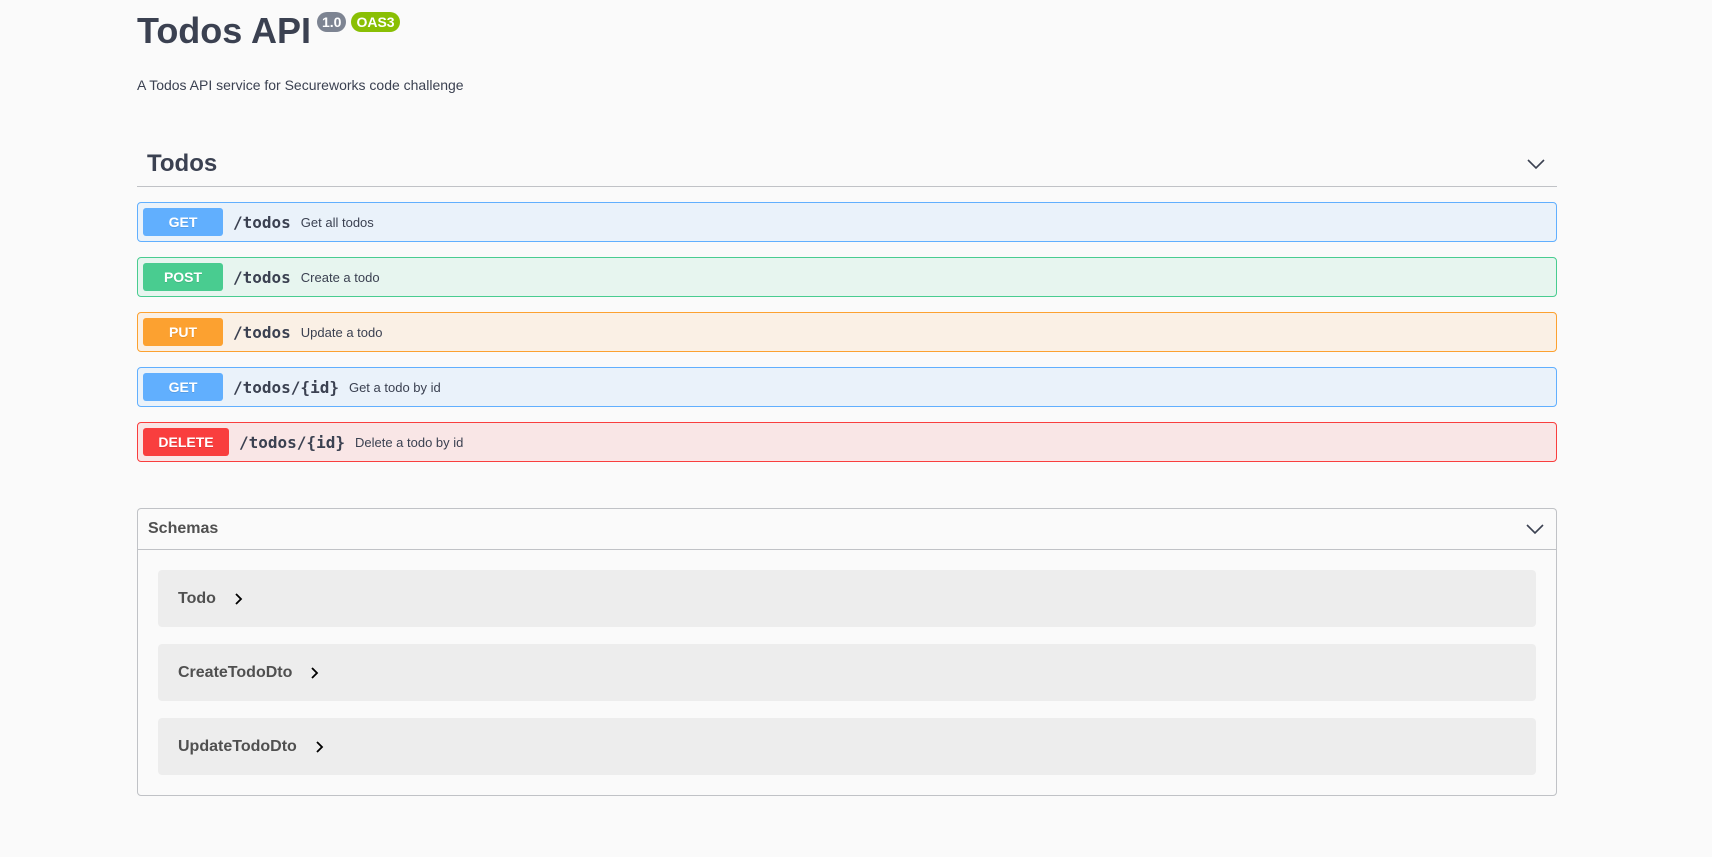 The image size is (1712, 857). What do you see at coordinates (847, 598) in the screenshot?
I see `schema-item-todo: Todo` at bounding box center [847, 598].